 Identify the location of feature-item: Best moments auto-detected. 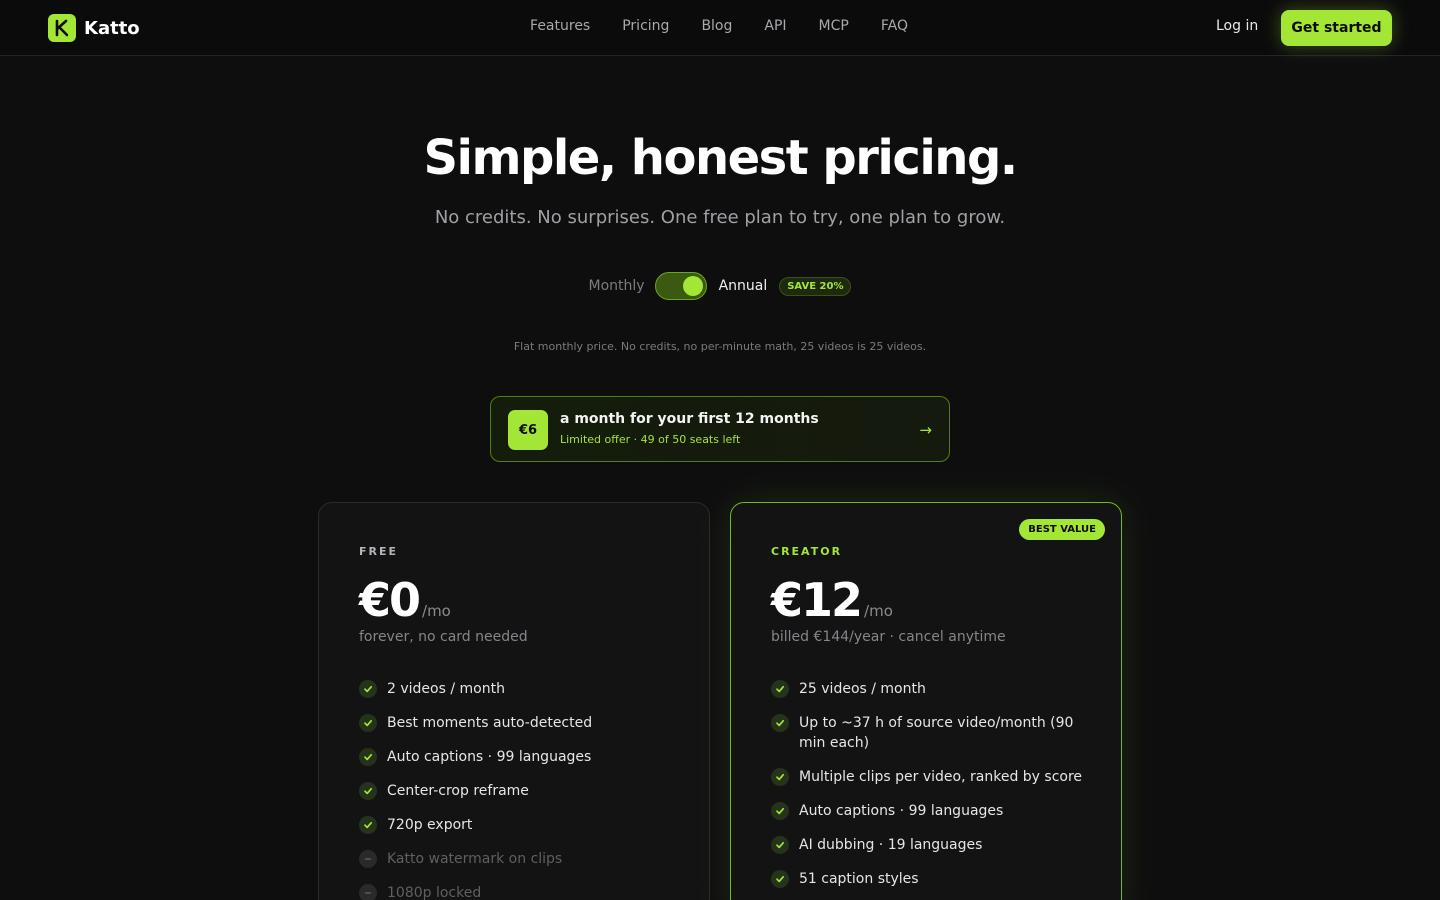
(519, 723).